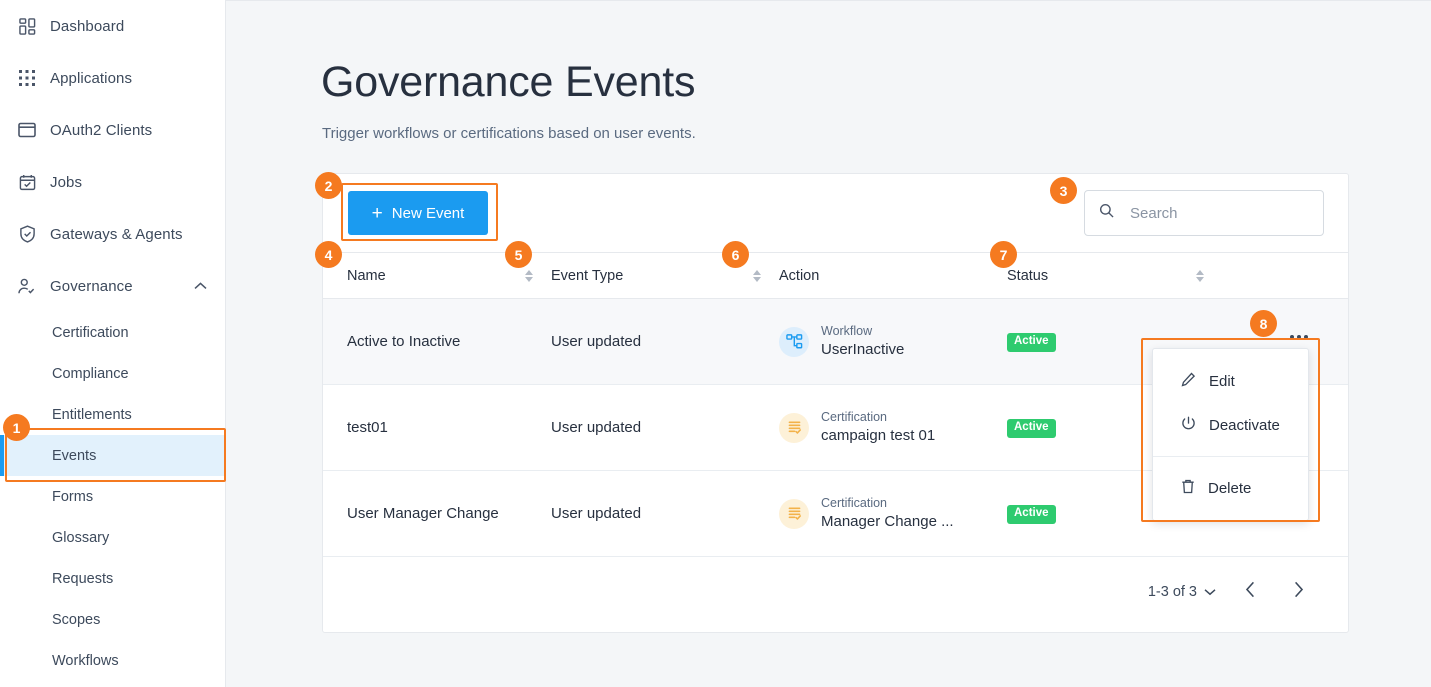 This screenshot has width=1431, height=687. What do you see at coordinates (328, 254) in the screenshot?
I see `annotation-marker-4: 4` at bounding box center [328, 254].